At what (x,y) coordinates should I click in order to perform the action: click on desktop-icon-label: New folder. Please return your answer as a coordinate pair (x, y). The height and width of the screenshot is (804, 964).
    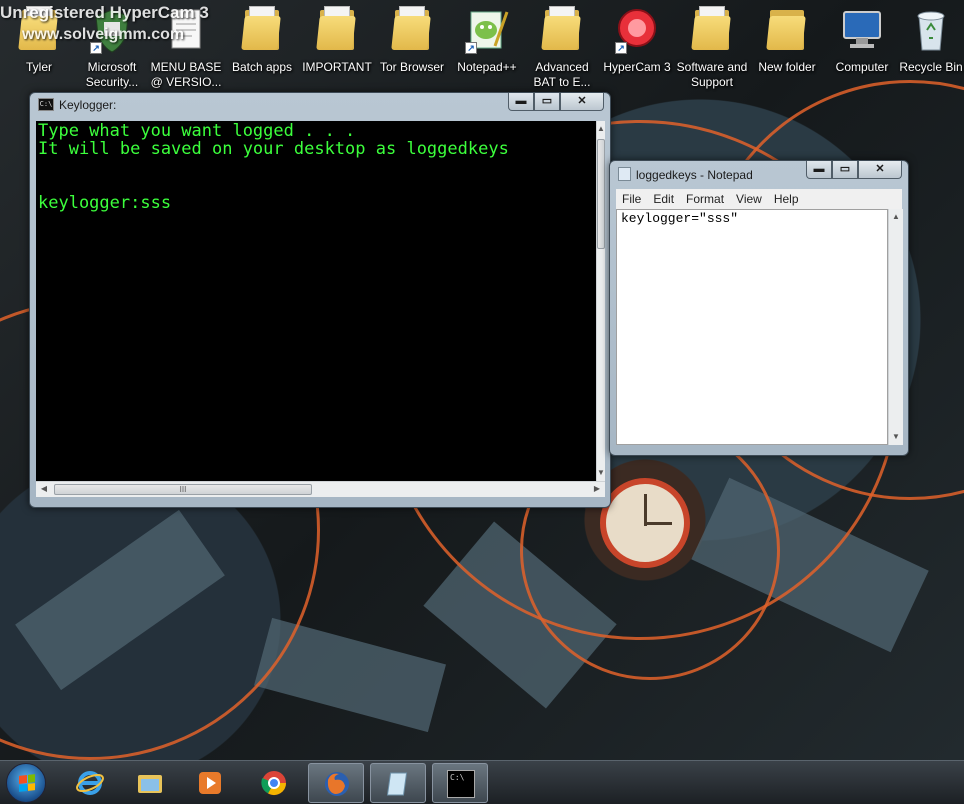
    Looking at the image, I should click on (787, 67).